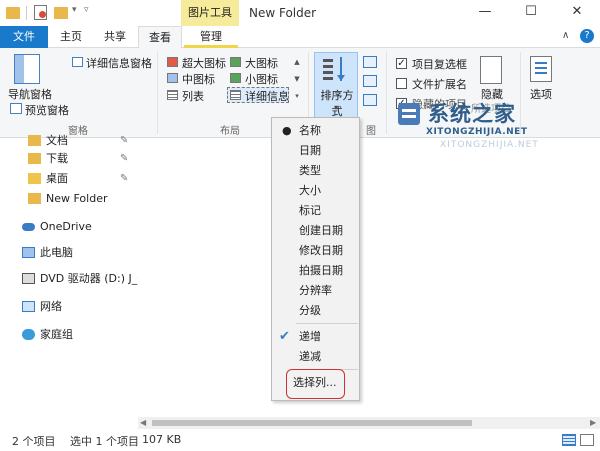 The width and height of the screenshot is (600, 451). Describe the element at coordinates (261, 79) in the screenshot. I see `layout-small-icons: 小图标` at that location.